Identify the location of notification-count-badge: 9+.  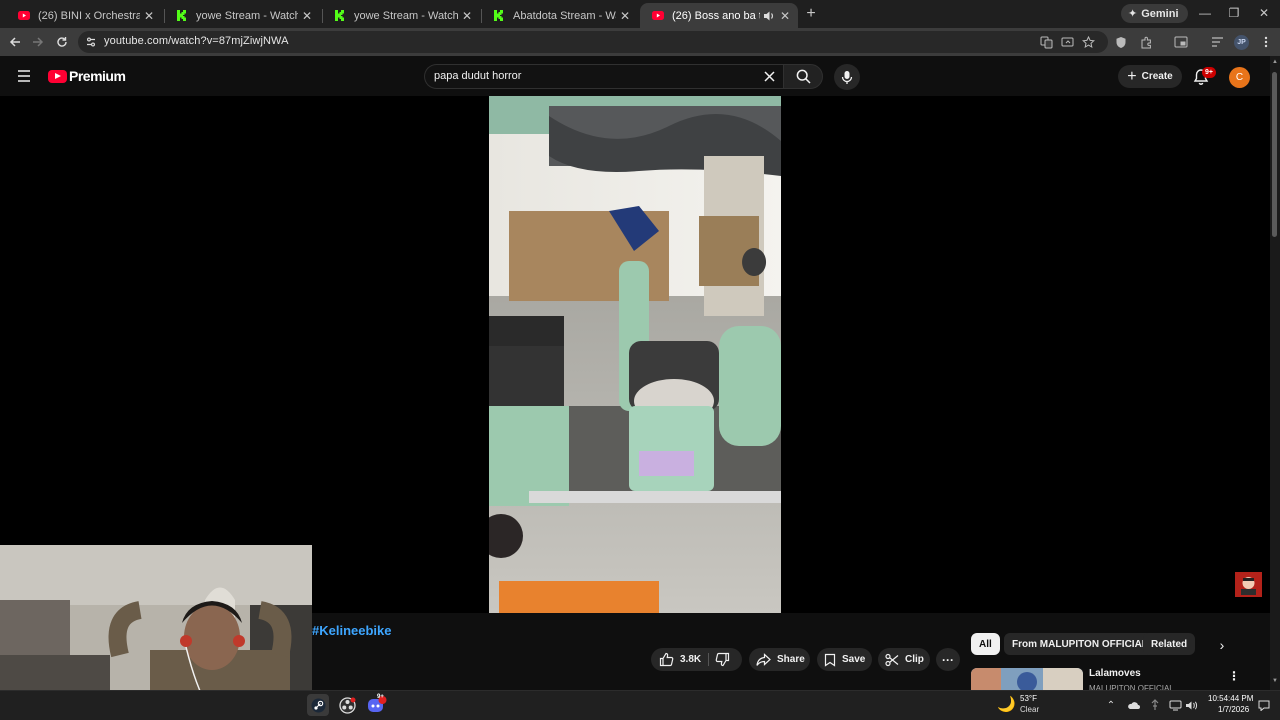
(1209, 72).